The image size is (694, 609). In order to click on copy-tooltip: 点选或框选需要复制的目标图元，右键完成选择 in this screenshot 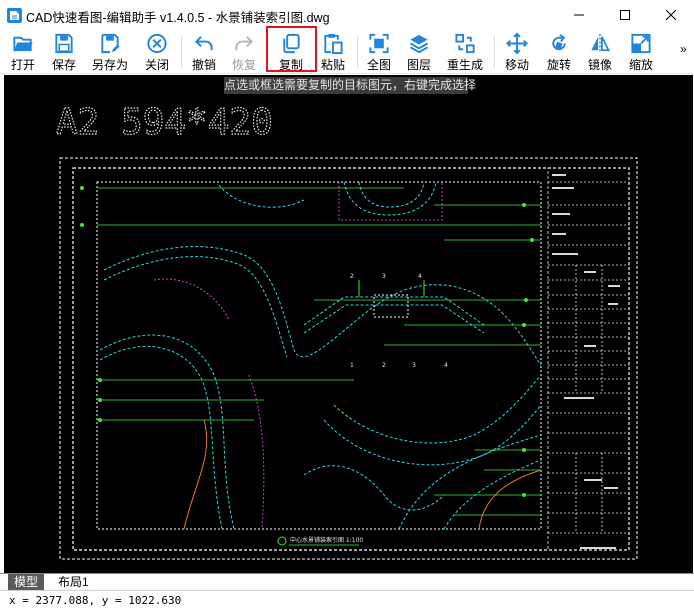, I will do `click(350, 85)`.